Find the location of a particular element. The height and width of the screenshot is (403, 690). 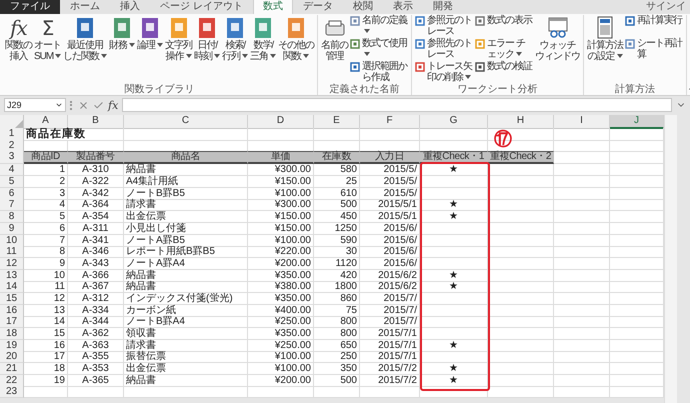

ribbon-button: 選択範囲から作成 is located at coordinates (379, 72).